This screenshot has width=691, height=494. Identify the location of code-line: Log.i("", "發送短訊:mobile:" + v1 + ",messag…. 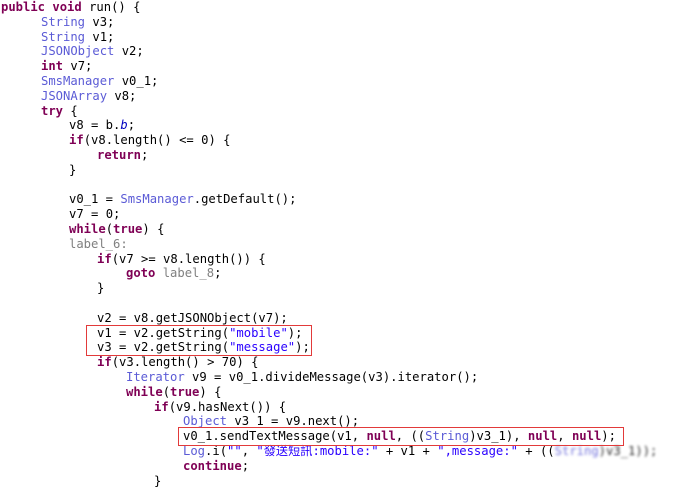
(420, 451).